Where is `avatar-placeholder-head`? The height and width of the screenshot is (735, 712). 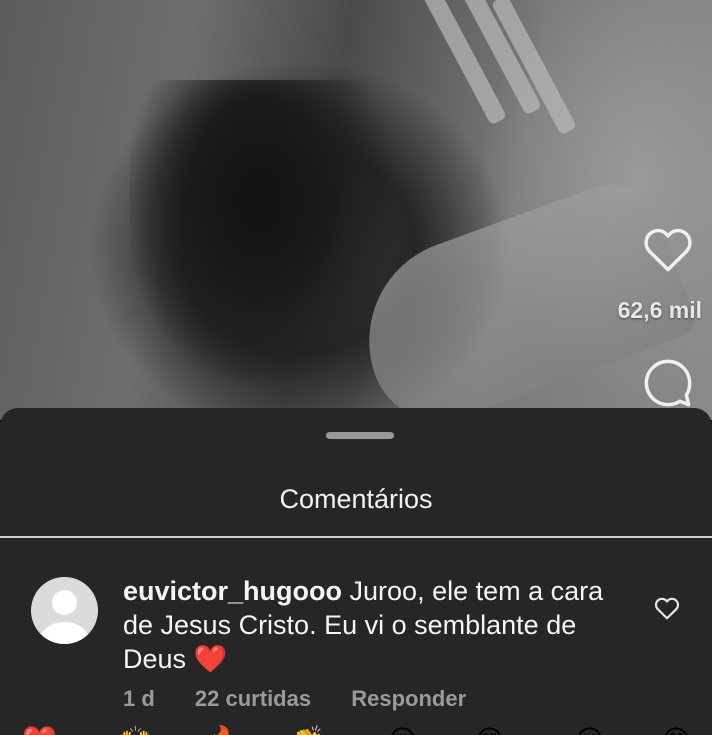
avatar-placeholder-head is located at coordinates (64, 602).